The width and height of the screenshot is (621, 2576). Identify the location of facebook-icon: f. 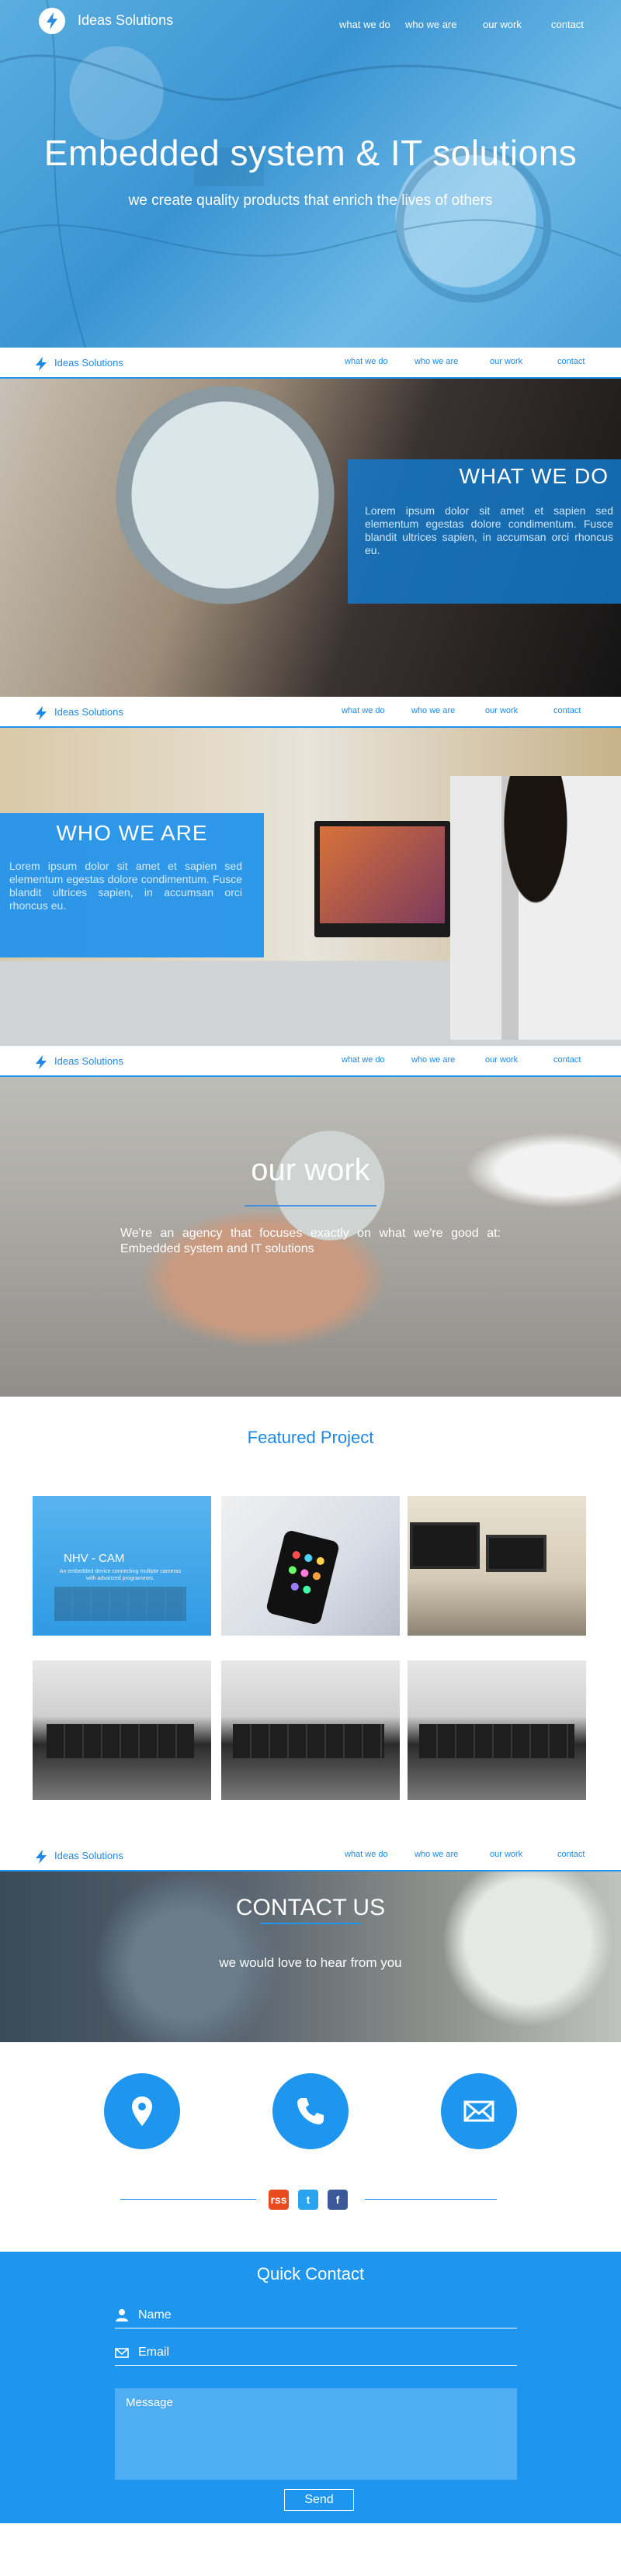
(338, 2200).